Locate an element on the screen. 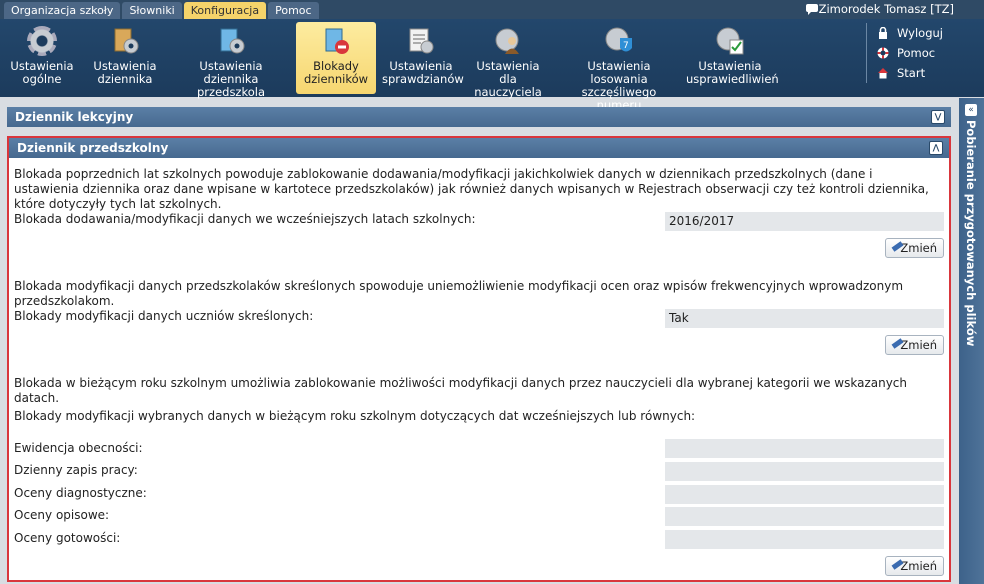  svg-text: 7 is located at coordinates (626, 46).